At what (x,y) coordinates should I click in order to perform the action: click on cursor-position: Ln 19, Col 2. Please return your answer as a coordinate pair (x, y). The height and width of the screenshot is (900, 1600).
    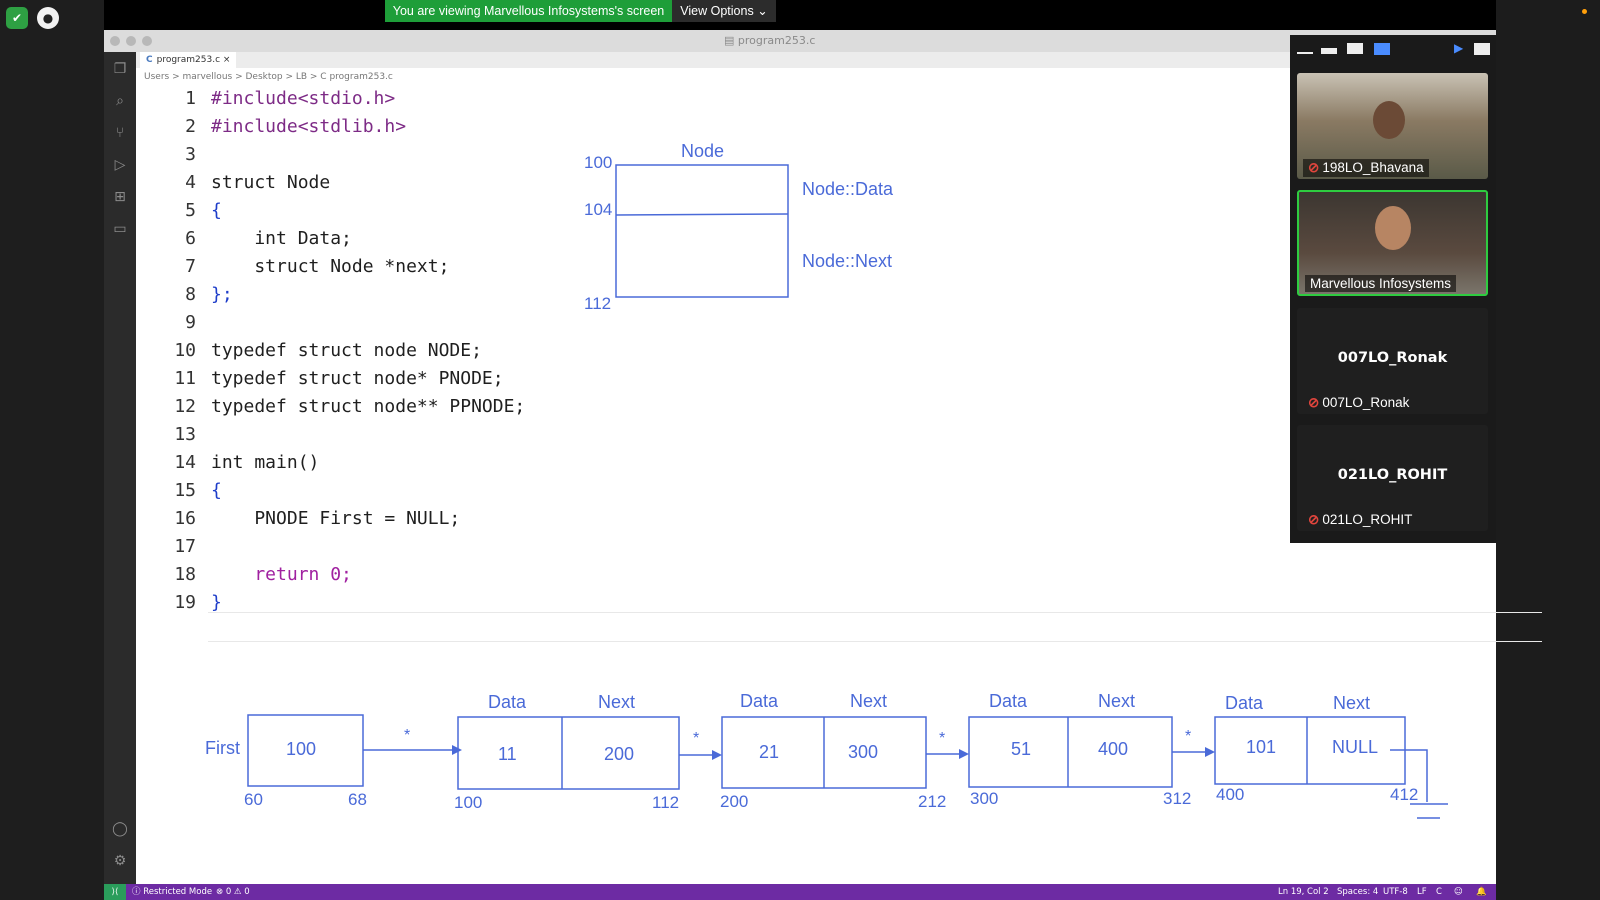
    Looking at the image, I should click on (1303, 892).